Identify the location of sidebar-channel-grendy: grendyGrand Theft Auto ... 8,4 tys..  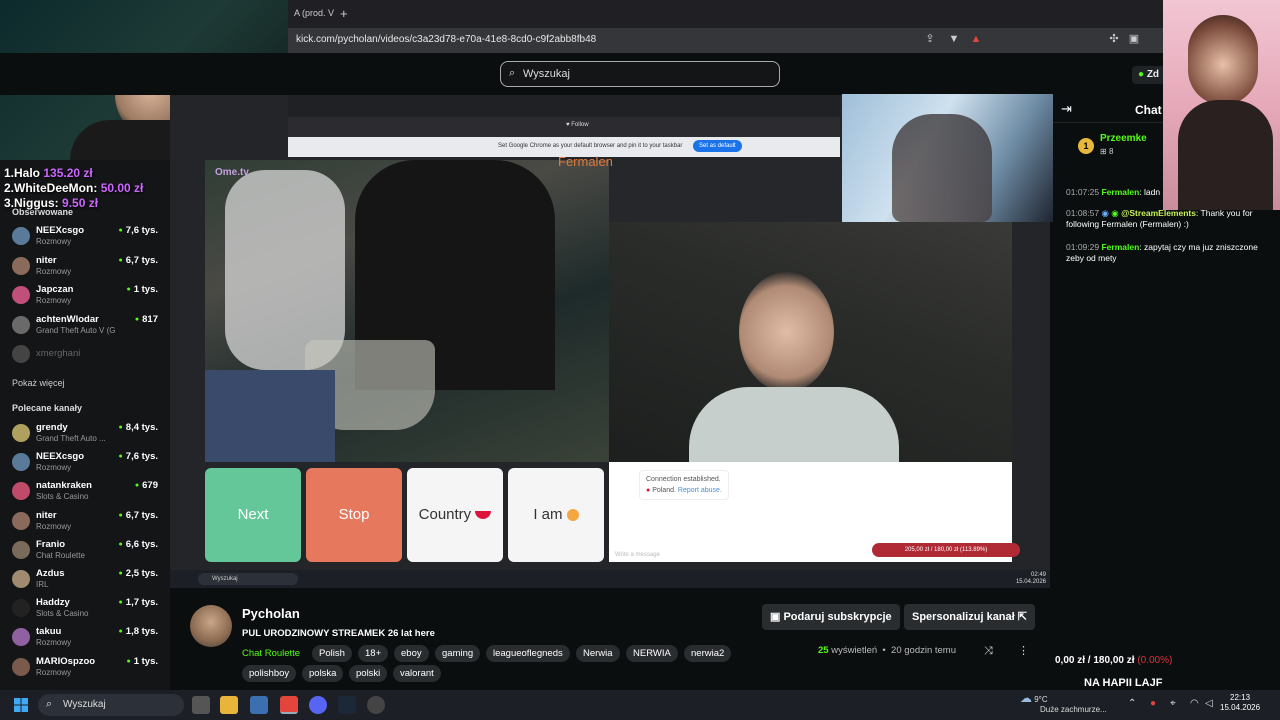
(87, 436).